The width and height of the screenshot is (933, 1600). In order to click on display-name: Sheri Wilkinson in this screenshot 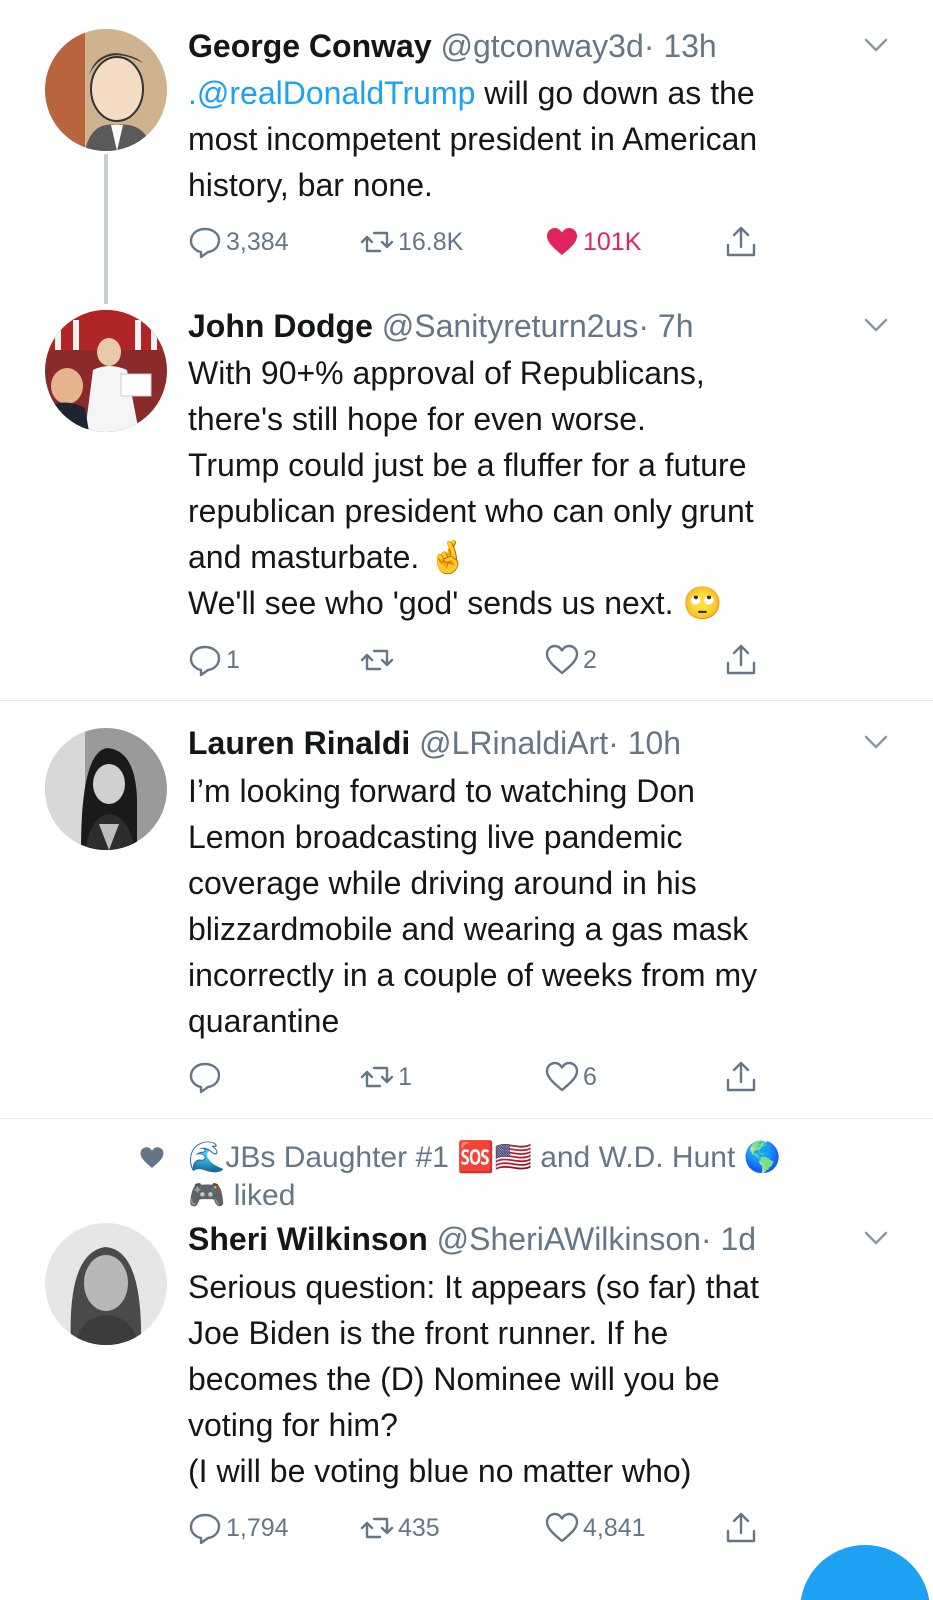, I will do `click(308, 1239)`.